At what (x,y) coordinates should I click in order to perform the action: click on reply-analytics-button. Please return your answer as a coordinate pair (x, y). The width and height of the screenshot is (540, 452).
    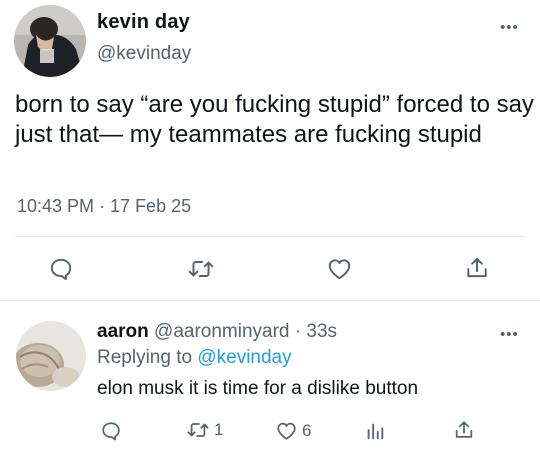
    Looking at the image, I should click on (375, 431).